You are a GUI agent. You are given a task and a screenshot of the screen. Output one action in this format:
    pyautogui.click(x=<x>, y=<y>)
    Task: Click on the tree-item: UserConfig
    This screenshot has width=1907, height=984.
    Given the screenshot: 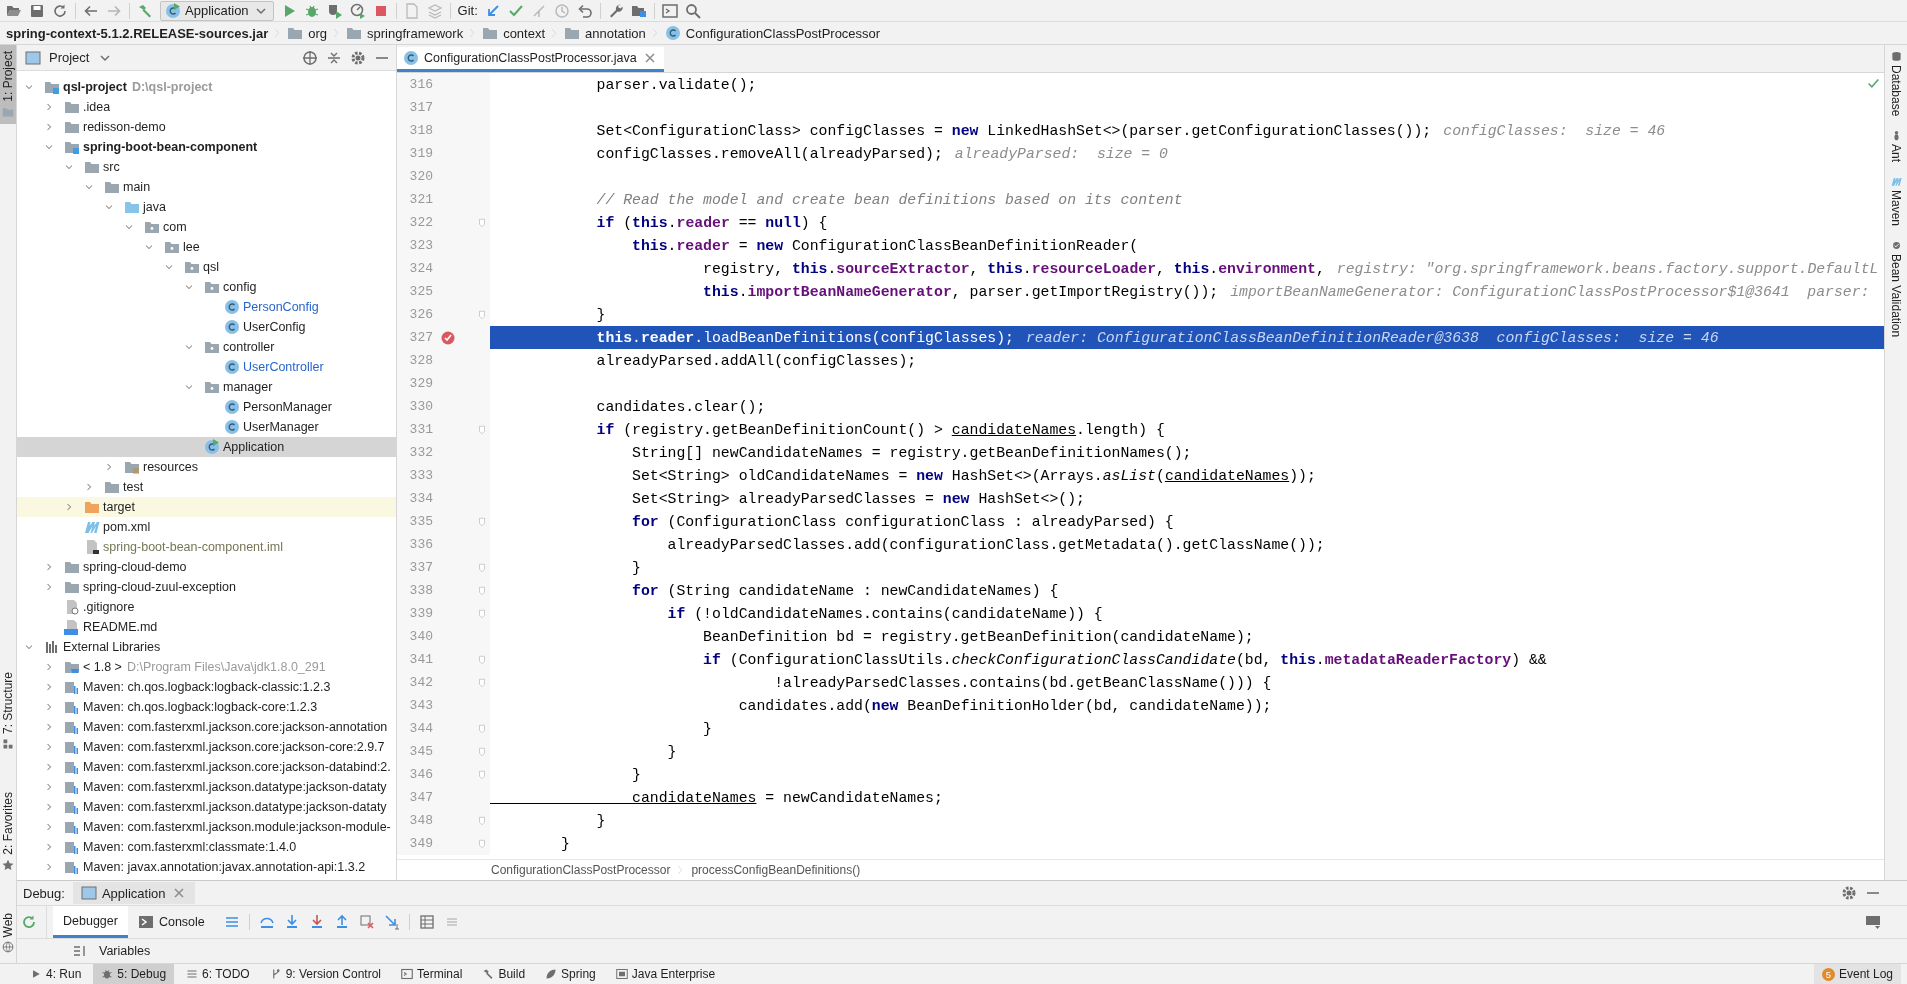 What is the action you would take?
    pyautogui.click(x=274, y=327)
    